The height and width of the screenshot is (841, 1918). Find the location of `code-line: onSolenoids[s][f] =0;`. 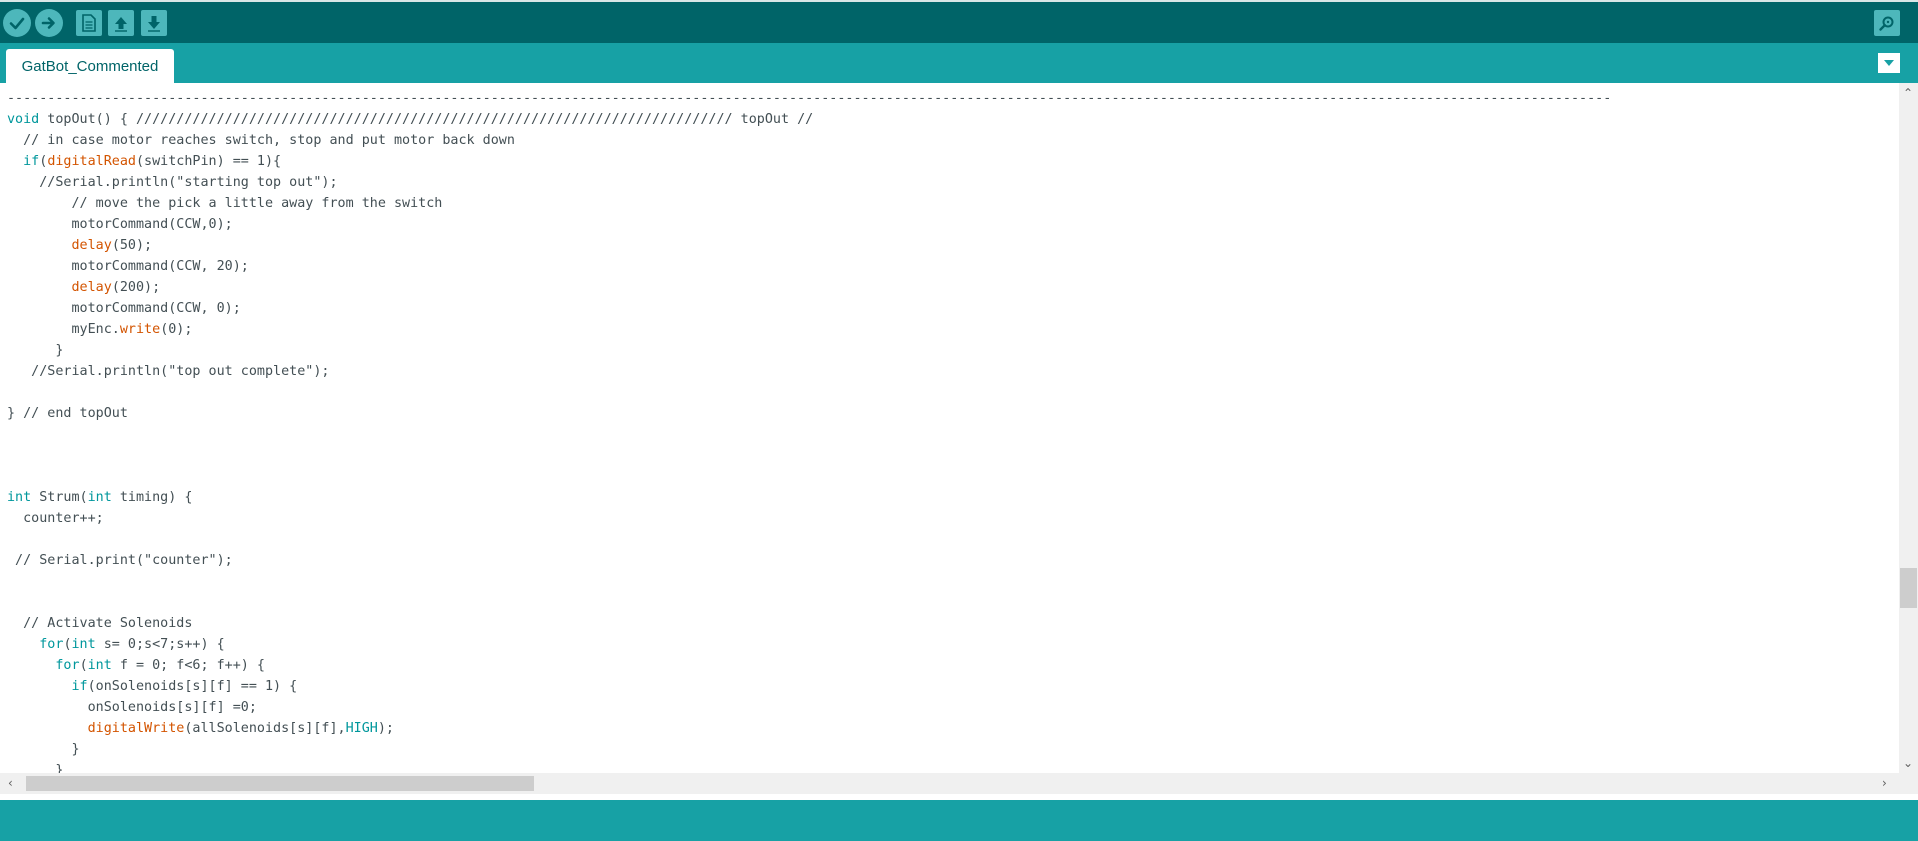

code-line: onSolenoids[s][f] =0; is located at coordinates (809, 707).